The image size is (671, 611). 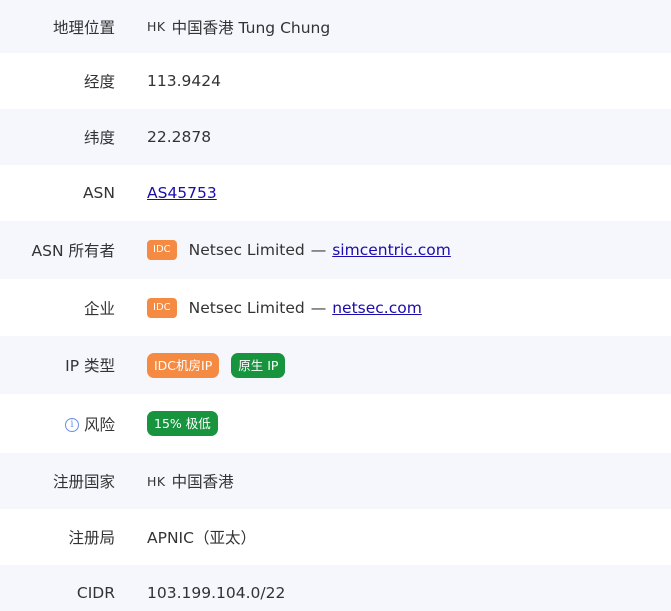 I want to click on row-registry: 注册局 APNIC（亚太）, so click(x=335, y=537).